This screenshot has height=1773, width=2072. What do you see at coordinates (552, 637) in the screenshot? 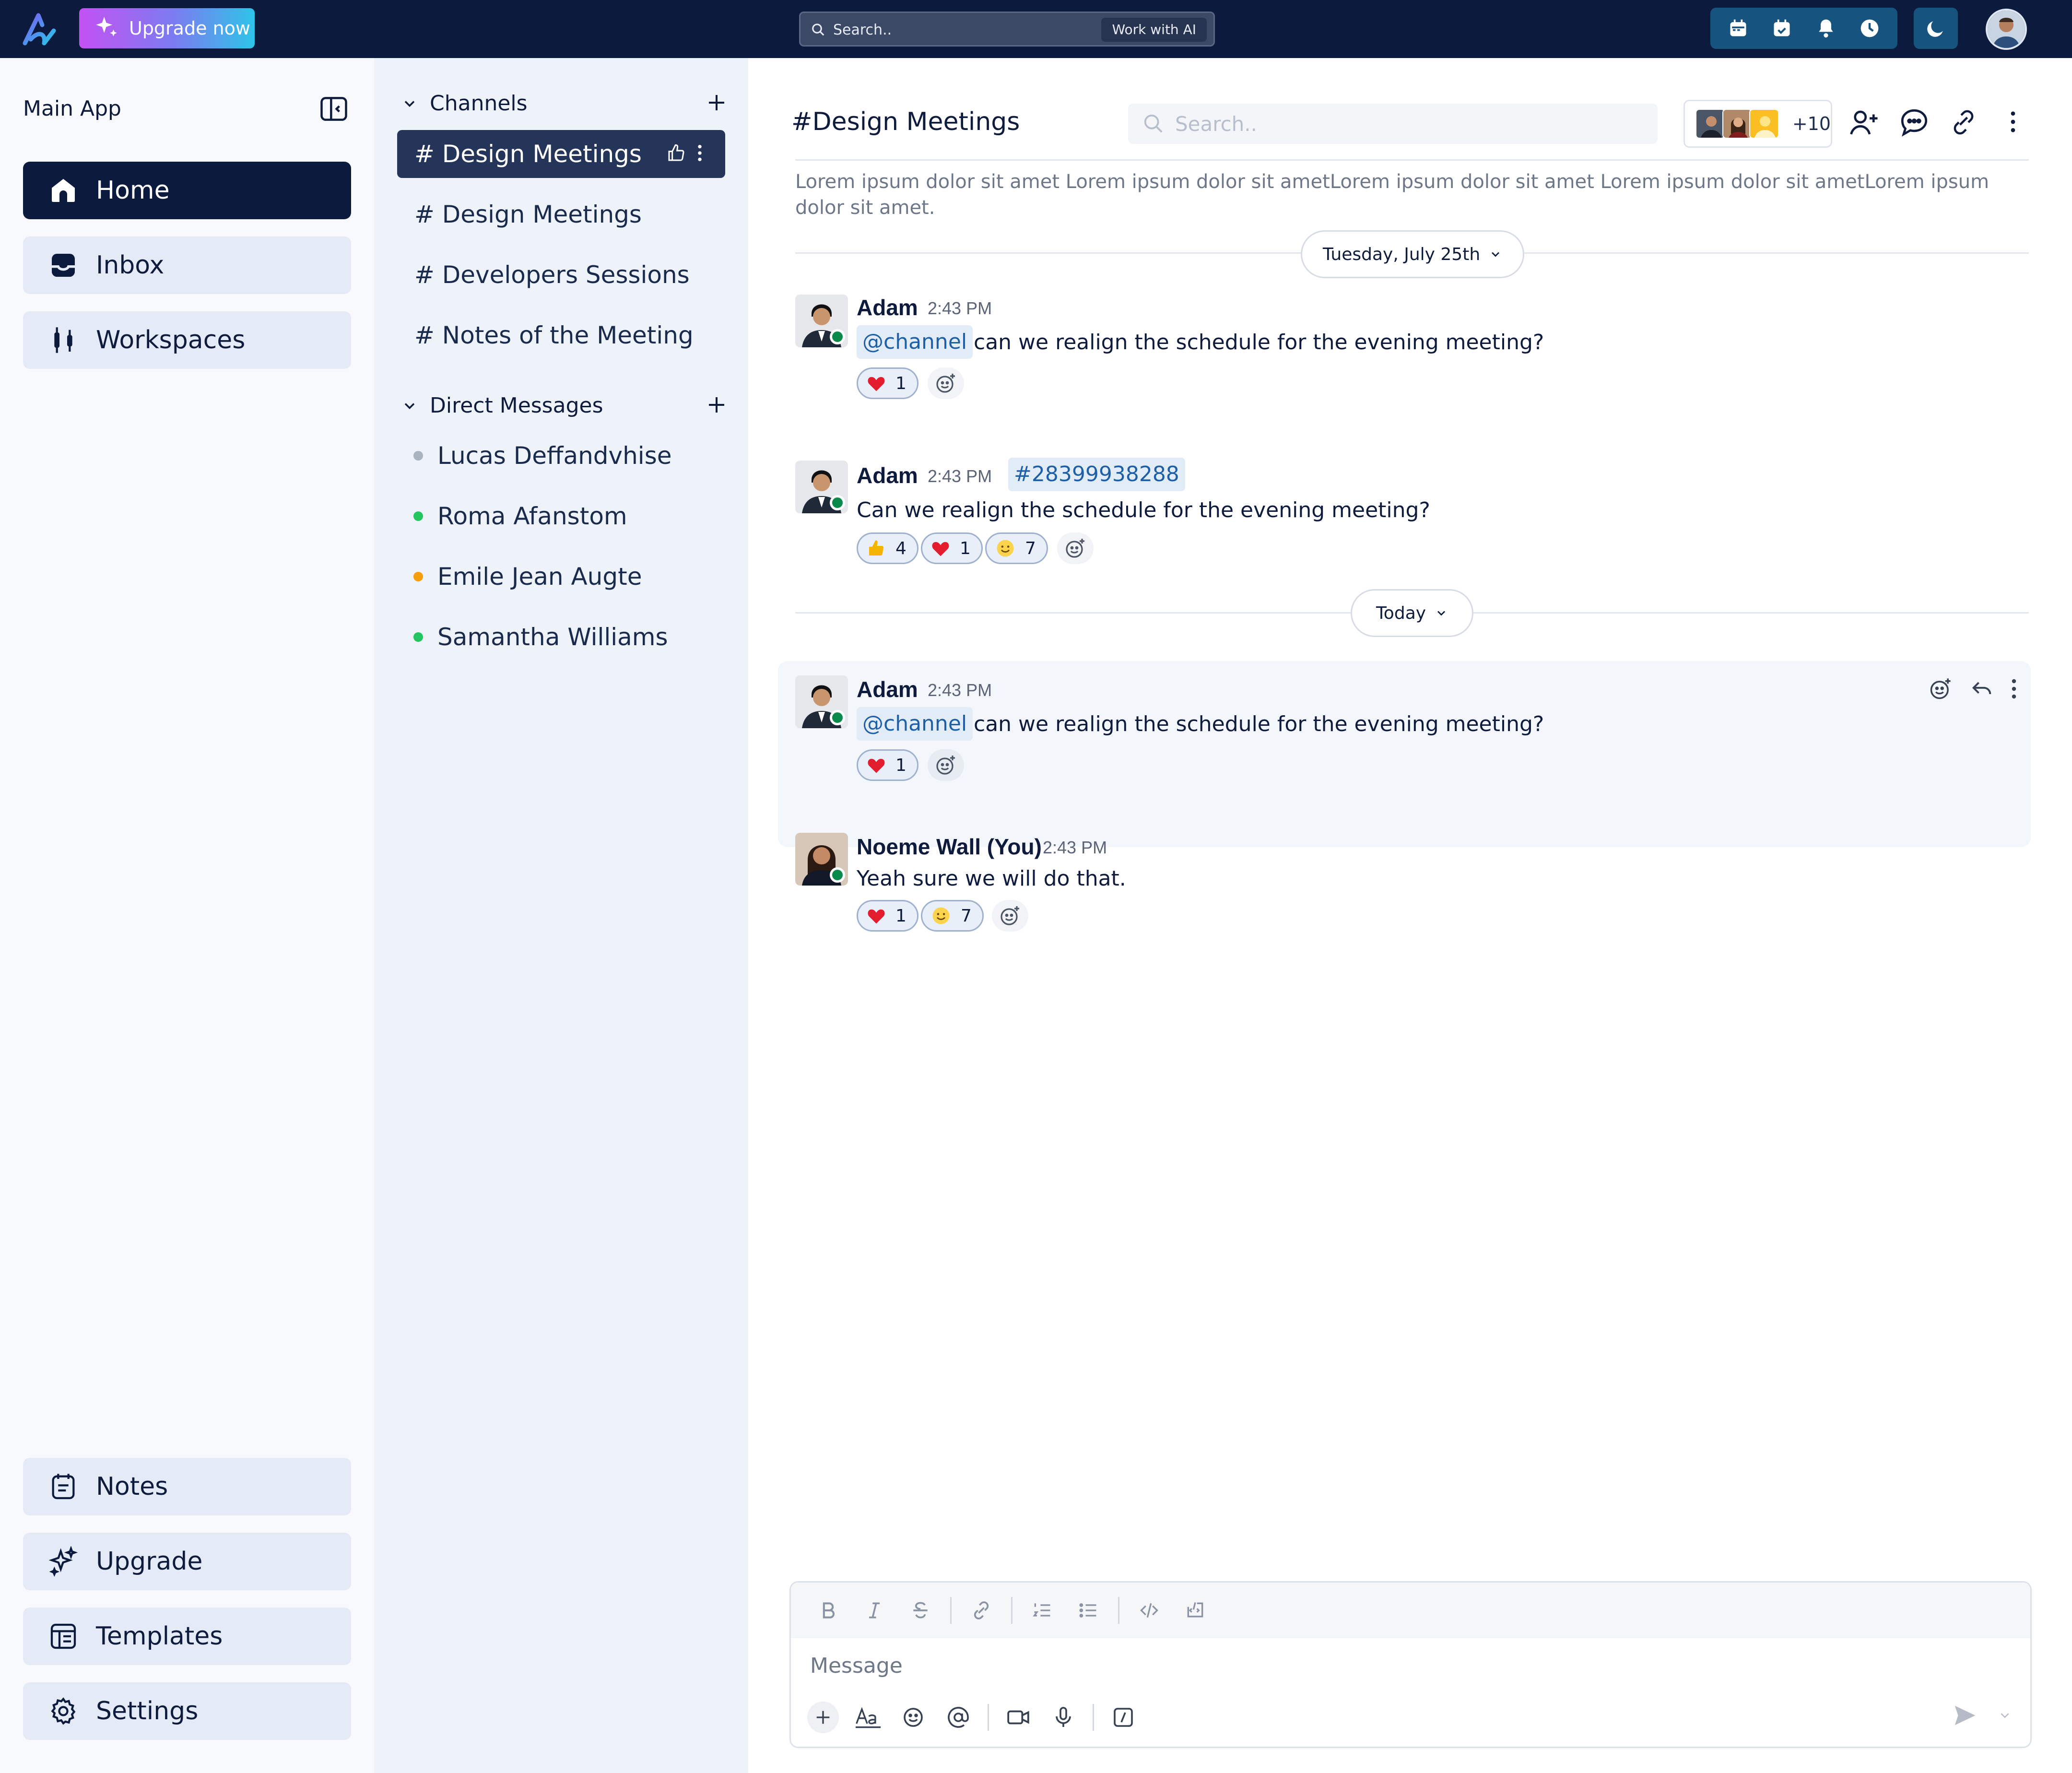
I see `dm-name: Samantha Williams` at bounding box center [552, 637].